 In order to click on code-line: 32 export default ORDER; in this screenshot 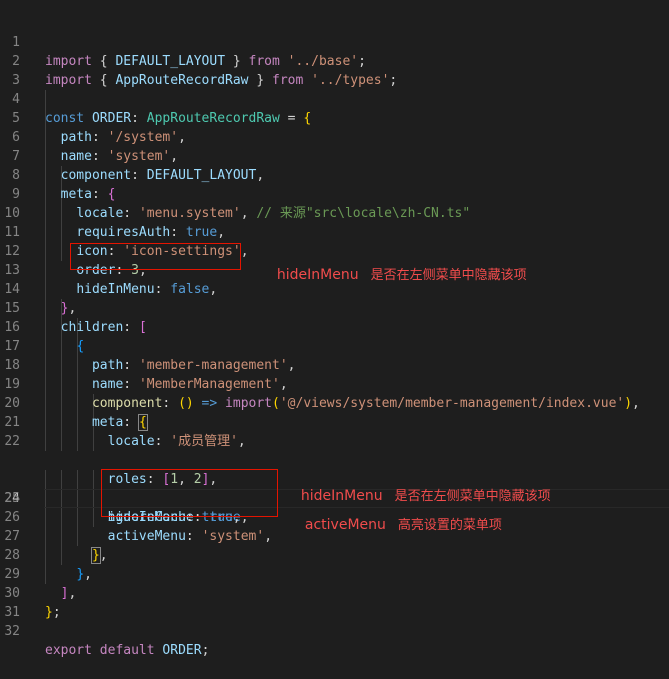, I will do `click(334, 630)`.